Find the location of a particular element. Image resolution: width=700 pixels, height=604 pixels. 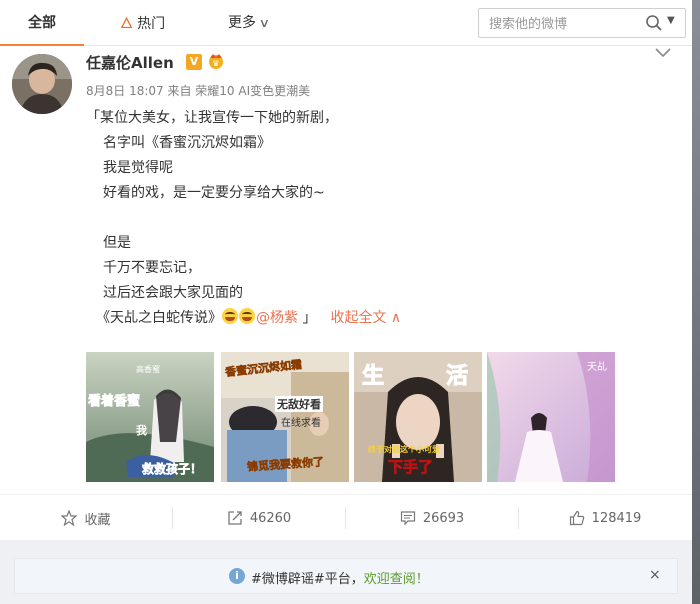

collapse-button: 收起全文 ∧ is located at coordinates (365, 318).